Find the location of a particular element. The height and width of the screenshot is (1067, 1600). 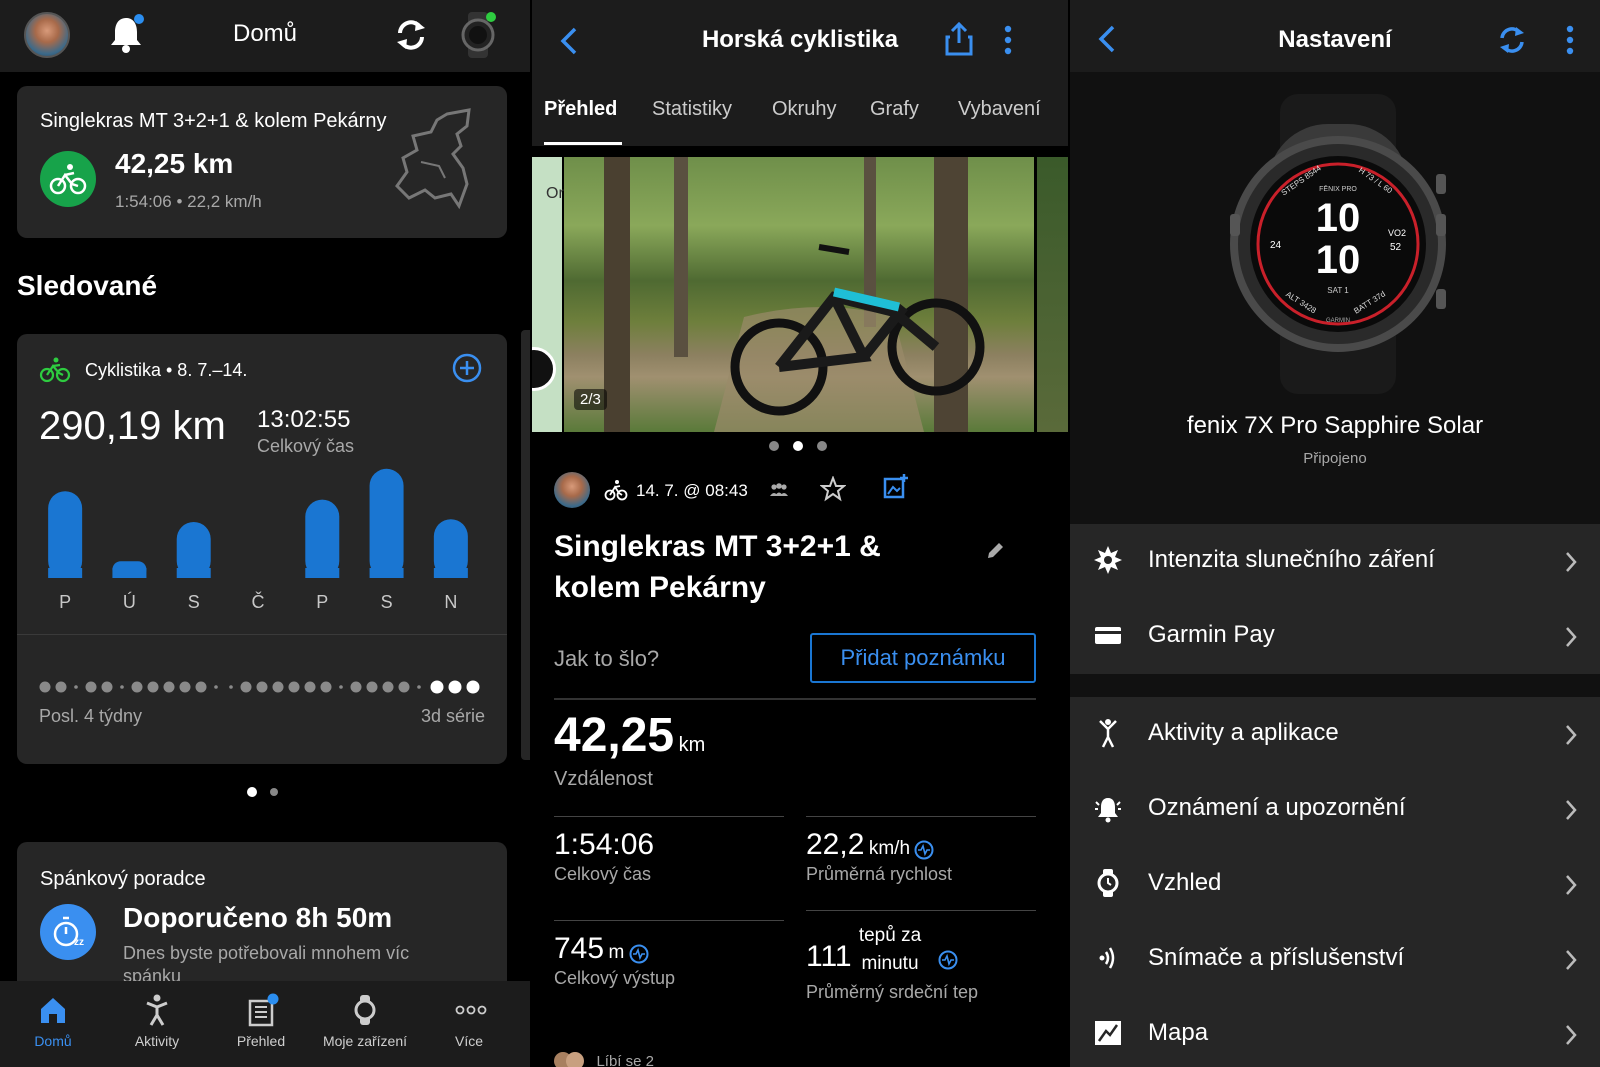

stat-total-time: 1:54:06 Celkový čas is located at coordinates (604, 856).